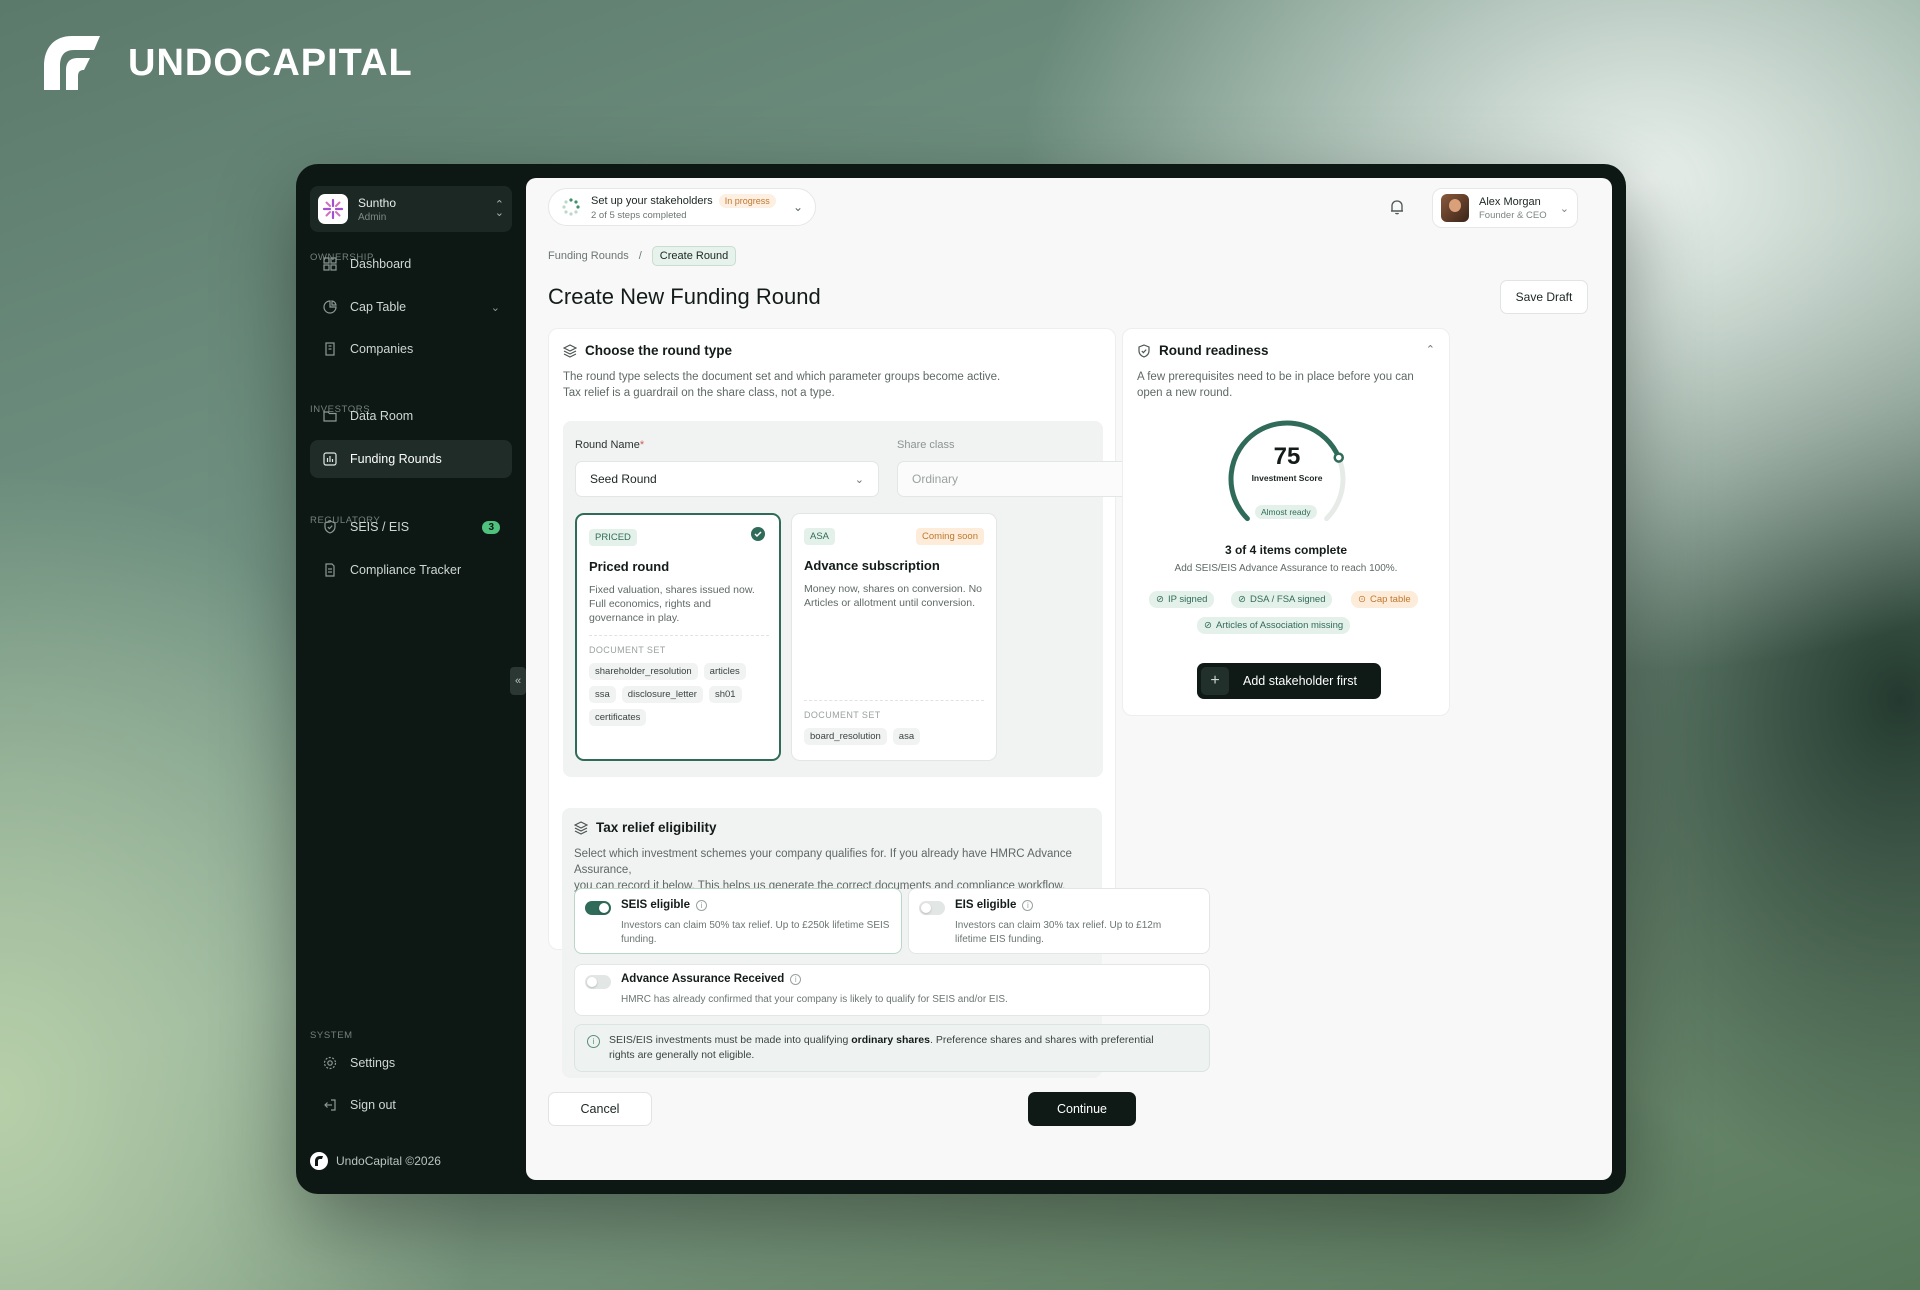  Describe the element at coordinates (331, 1035) in the screenshot. I see `section-system: SYSTEM` at that location.